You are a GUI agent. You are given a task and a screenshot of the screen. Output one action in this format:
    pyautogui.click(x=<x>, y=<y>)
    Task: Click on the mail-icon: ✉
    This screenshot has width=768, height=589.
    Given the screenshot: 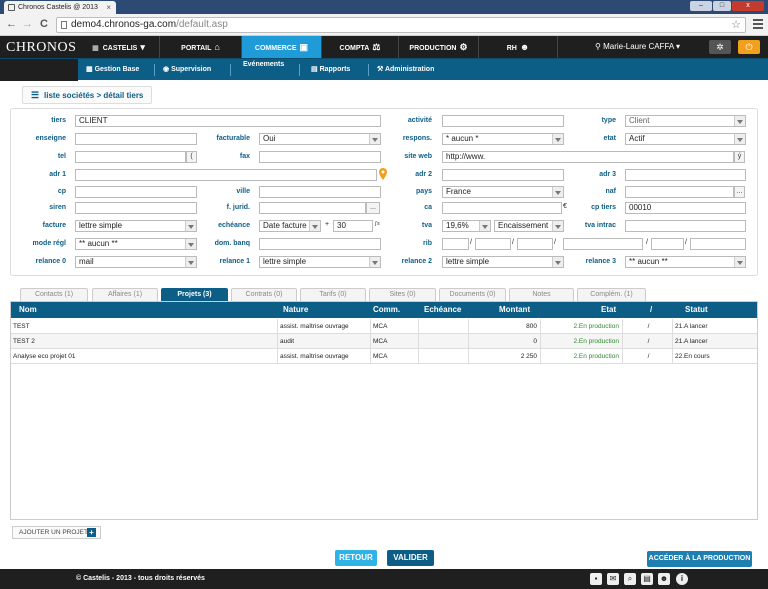 What is the action you would take?
    pyautogui.click(x=613, y=579)
    